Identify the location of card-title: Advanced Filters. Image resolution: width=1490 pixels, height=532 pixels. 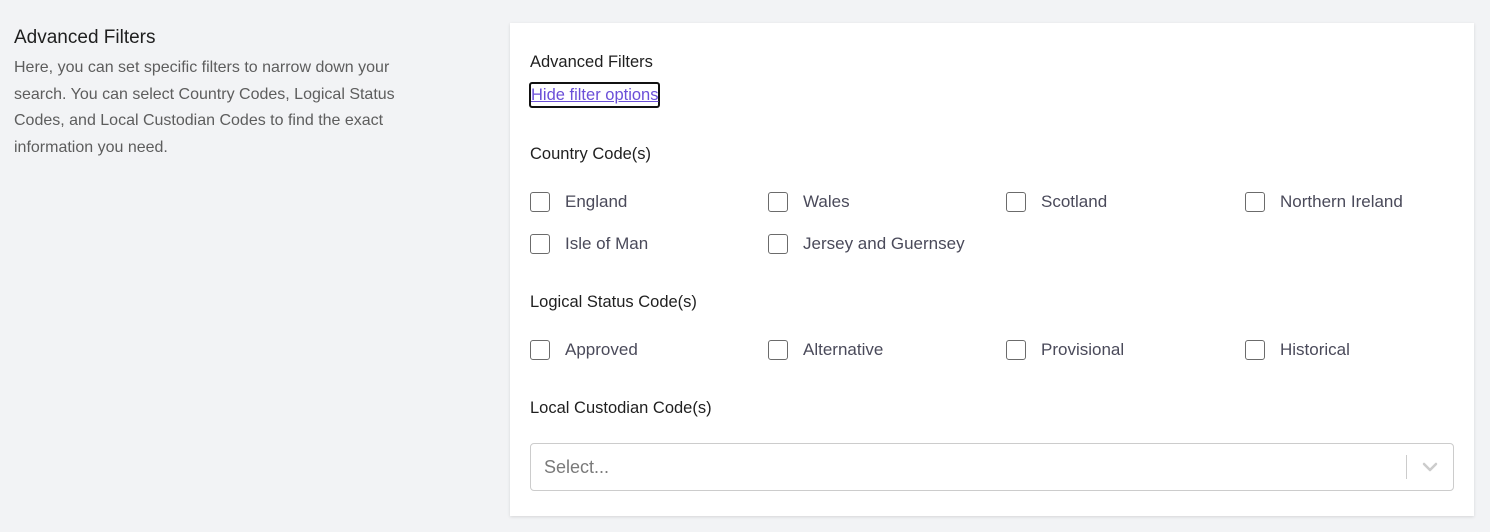
(591, 62).